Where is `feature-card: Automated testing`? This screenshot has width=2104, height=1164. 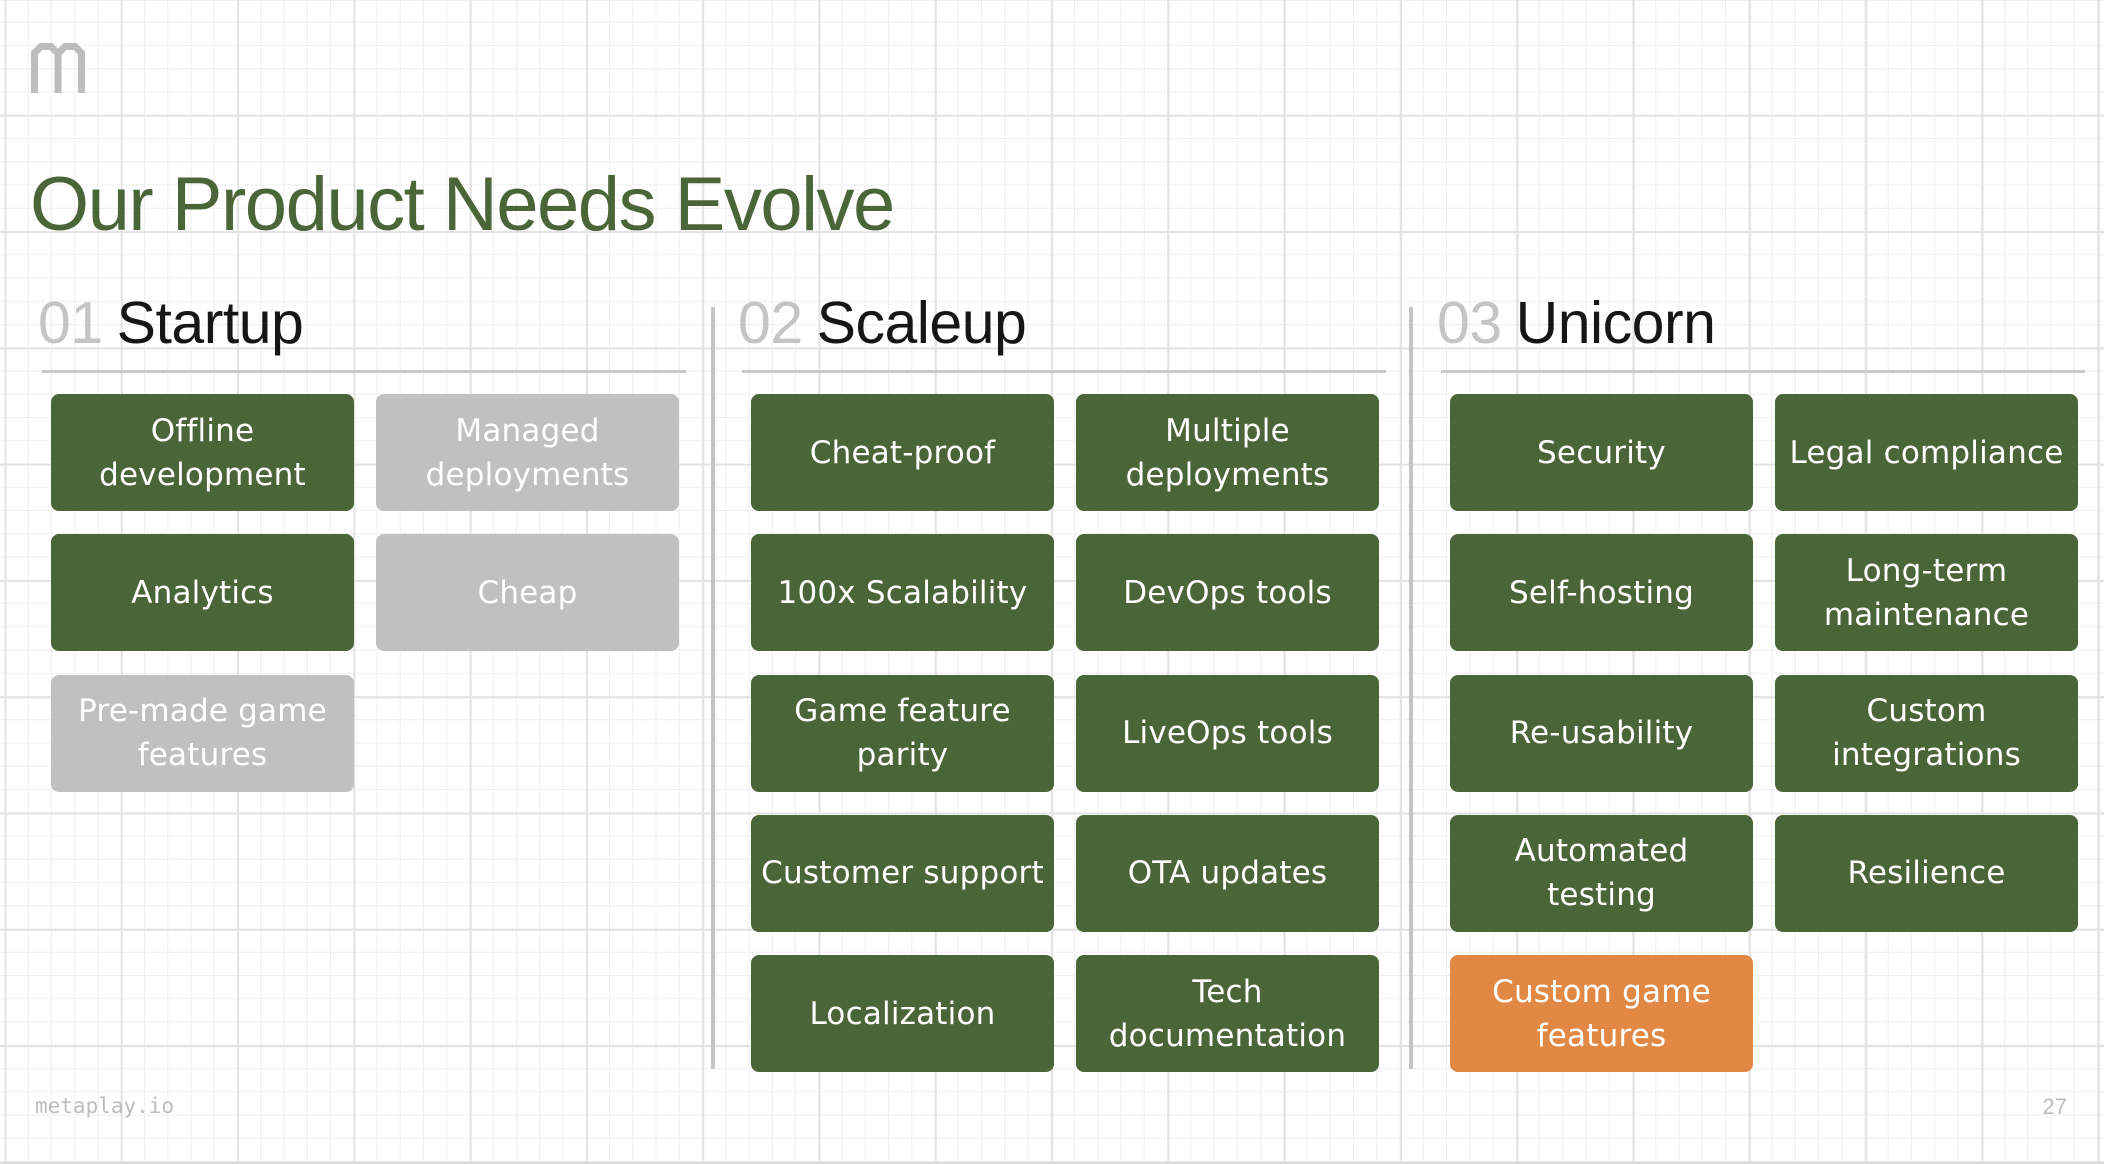
feature-card: Automated testing is located at coordinates (1601, 873).